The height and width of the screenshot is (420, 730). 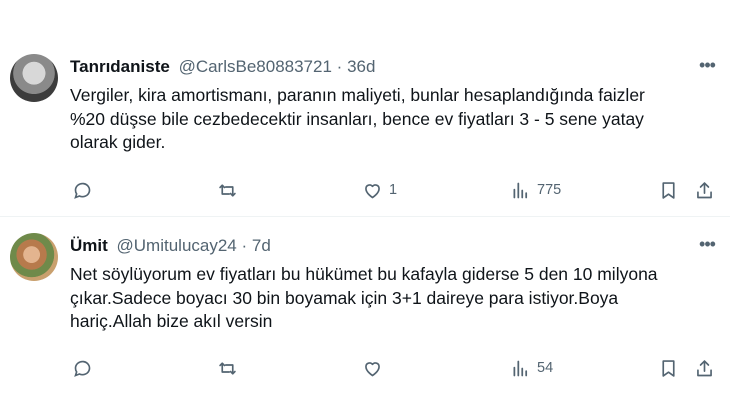 What do you see at coordinates (393, 190) in the screenshot?
I see `like-count: 1` at bounding box center [393, 190].